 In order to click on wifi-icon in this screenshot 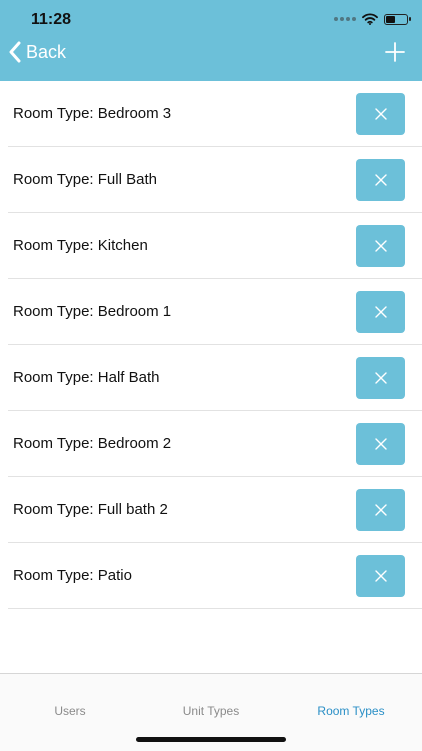, I will do `click(370, 19)`.